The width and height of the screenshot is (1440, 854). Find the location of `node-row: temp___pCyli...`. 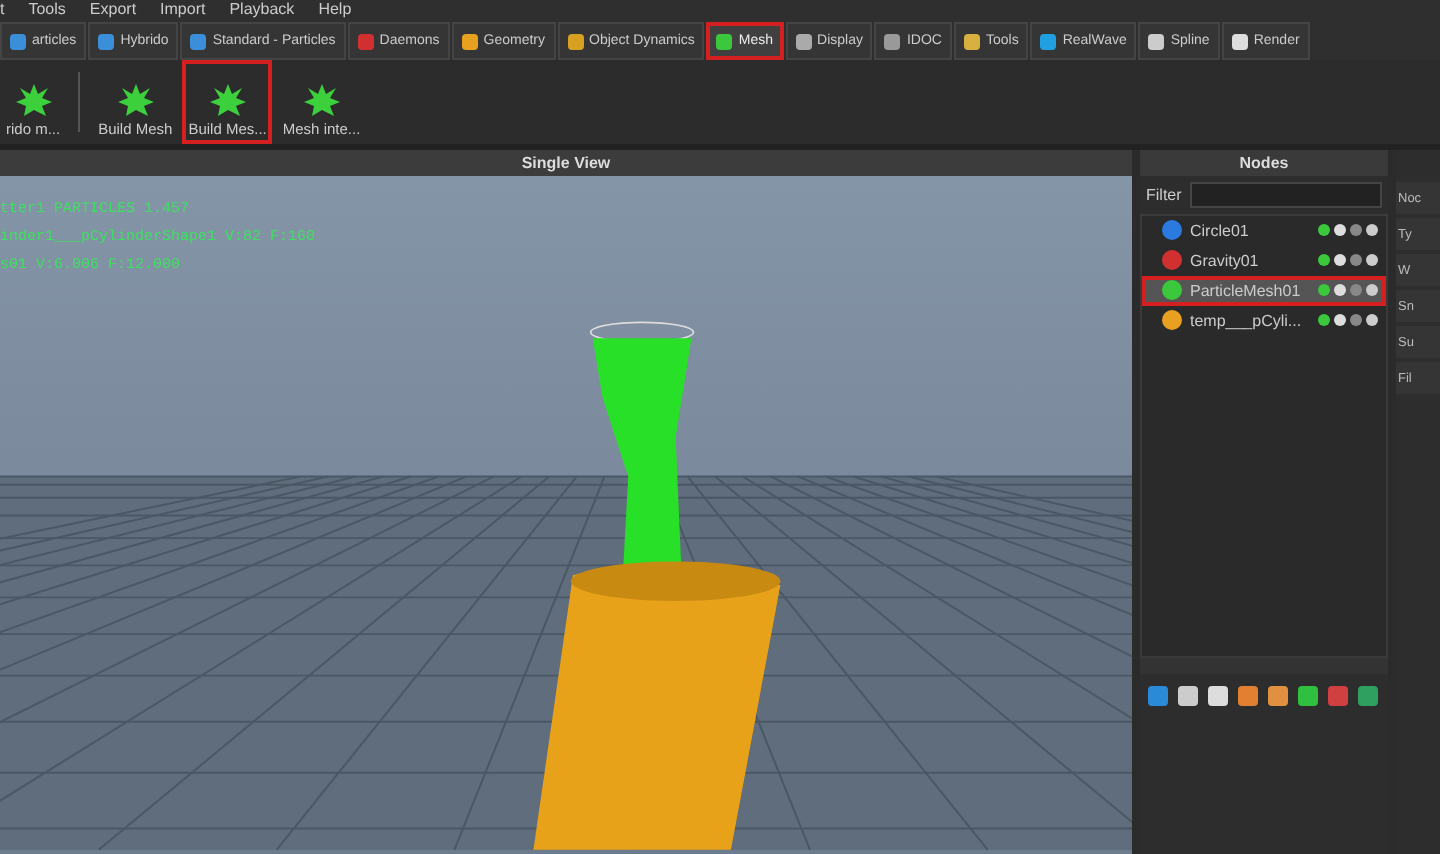

node-row: temp___pCyli... is located at coordinates (1264, 320).